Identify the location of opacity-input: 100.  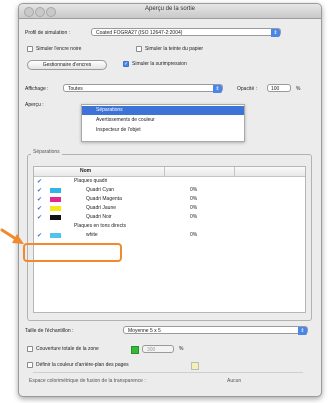
(279, 88).